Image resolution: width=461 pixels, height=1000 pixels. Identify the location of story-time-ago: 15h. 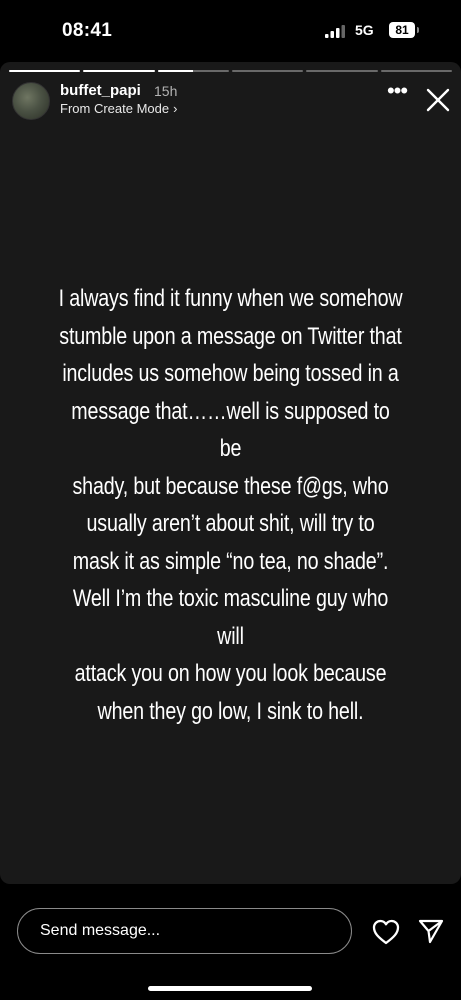
(166, 91).